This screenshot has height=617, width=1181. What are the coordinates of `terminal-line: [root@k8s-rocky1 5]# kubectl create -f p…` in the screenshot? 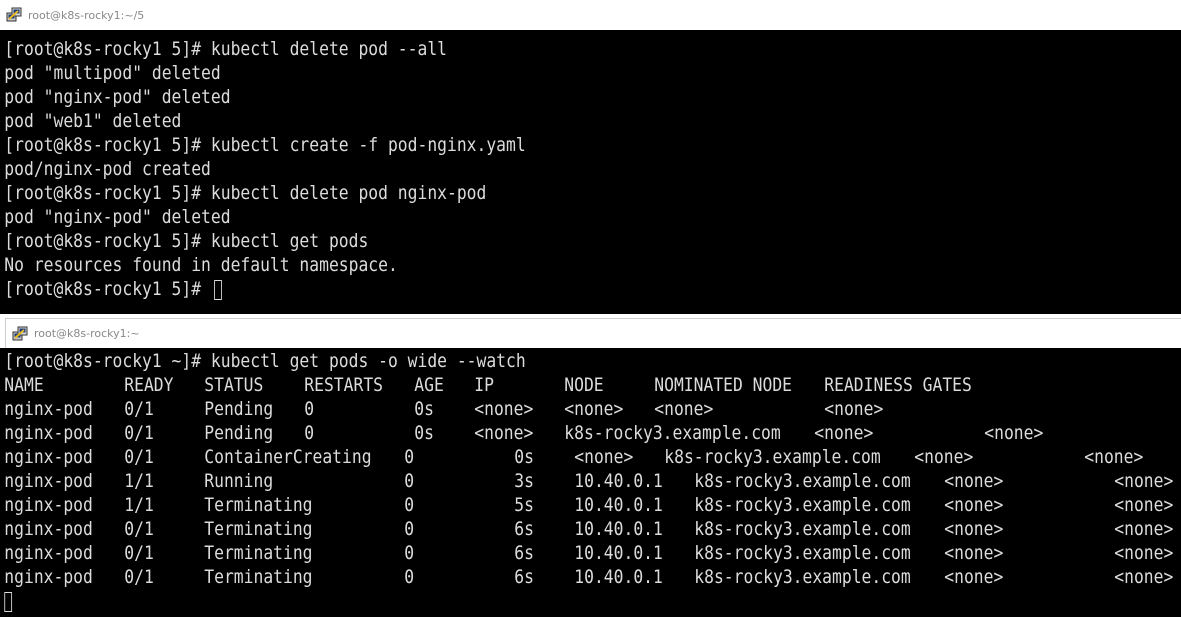 It's located at (265, 145).